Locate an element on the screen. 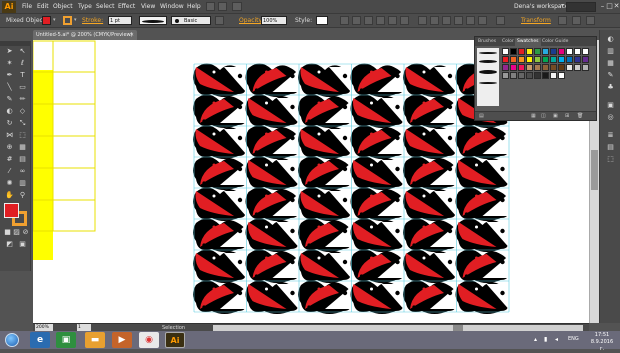 Image resolution: width=620 pixels, height=353 pixels. store-icon: ▣ is located at coordinates (66, 340).